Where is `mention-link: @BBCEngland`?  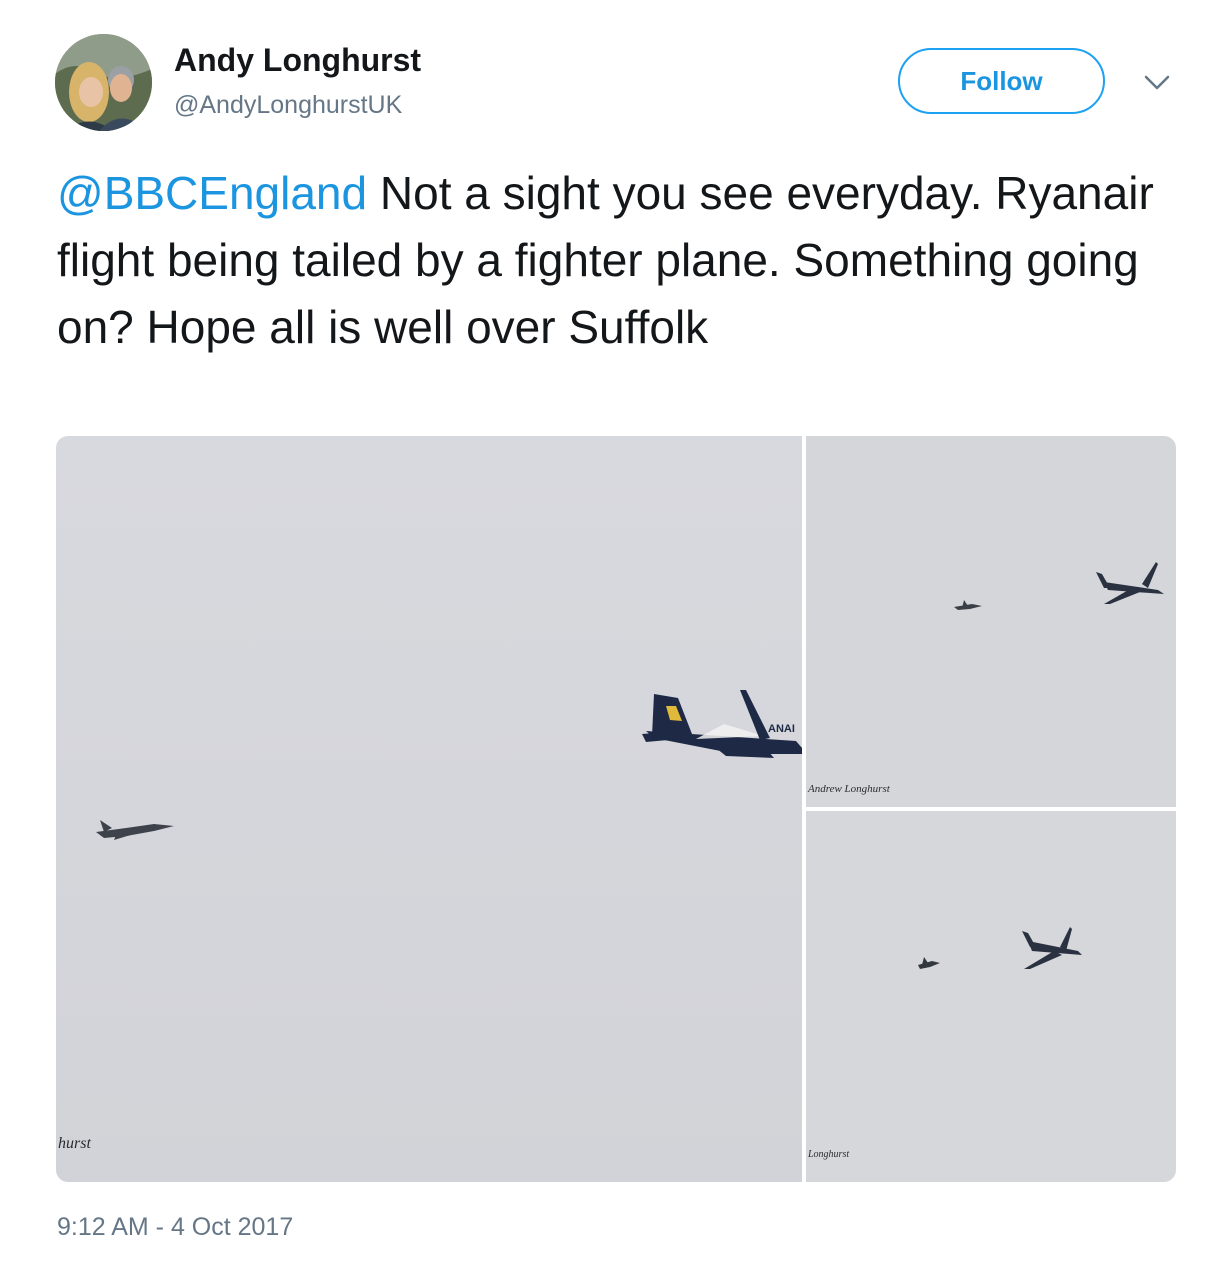 mention-link: @BBCEngland is located at coordinates (212, 193).